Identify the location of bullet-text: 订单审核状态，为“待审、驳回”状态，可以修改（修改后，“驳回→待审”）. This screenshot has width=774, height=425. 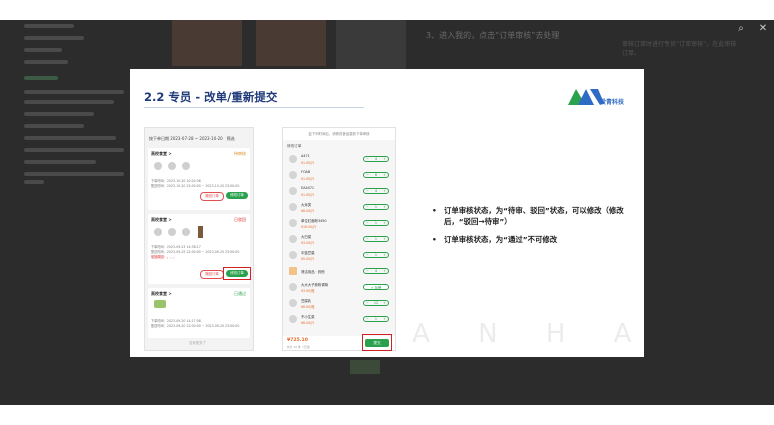
(534, 216).